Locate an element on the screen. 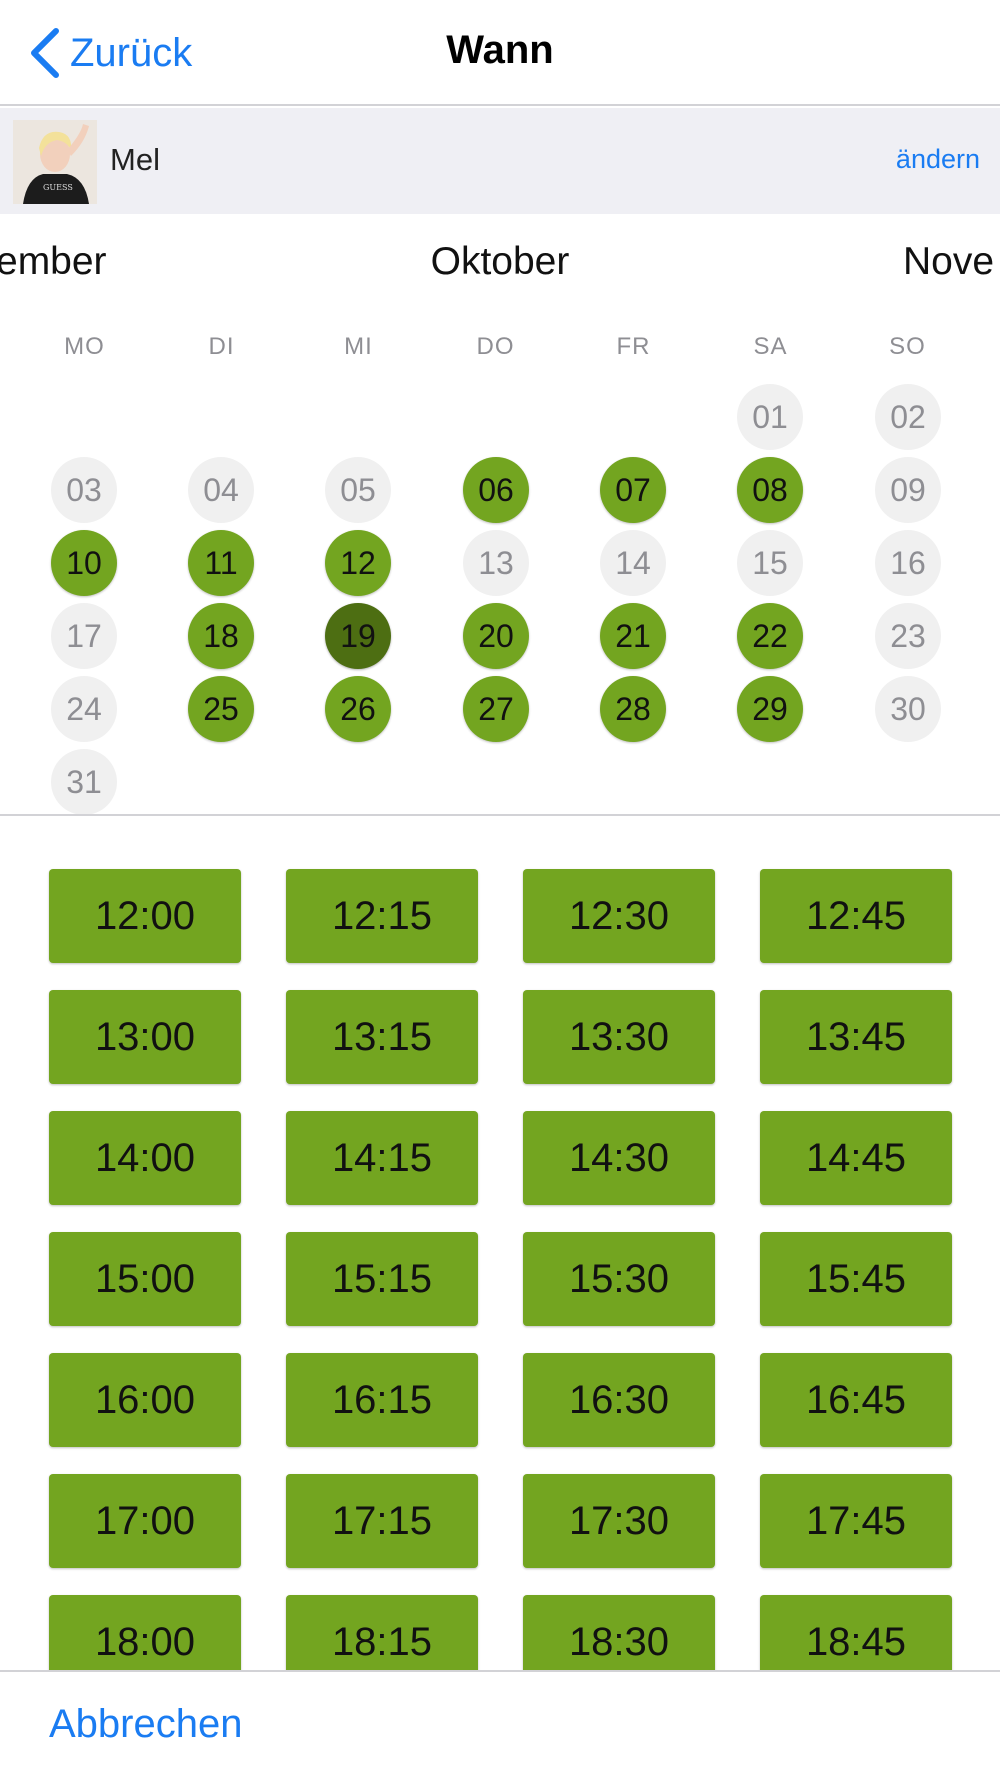 Image resolution: width=1000 pixels, height=1778 pixels. calendar-day: 23 is located at coordinates (908, 636).